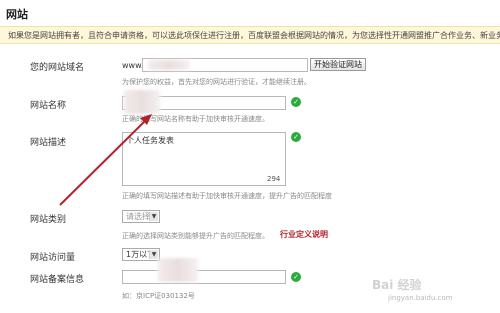  I want to click on baidu-watermark: Bai 经验, so click(397, 285).